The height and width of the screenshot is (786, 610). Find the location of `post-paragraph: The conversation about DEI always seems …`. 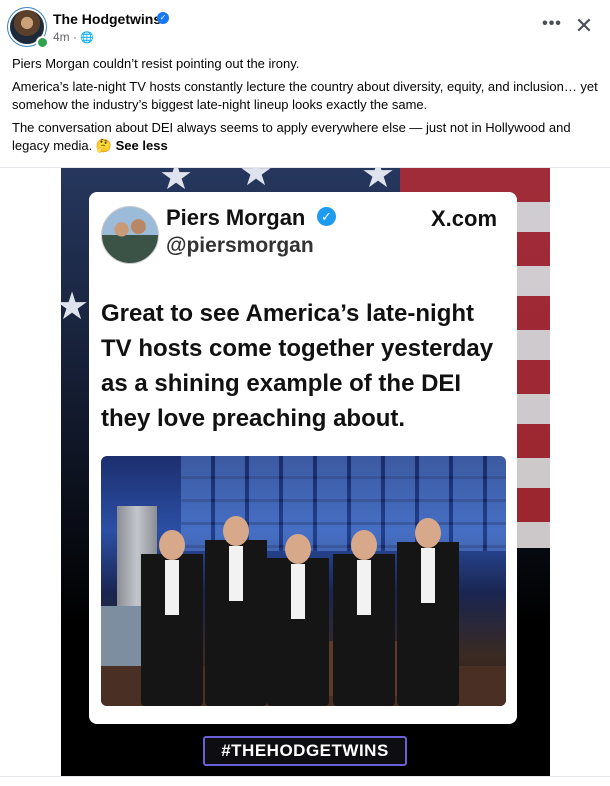

post-paragraph: The conversation about DEI always seems … is located at coordinates (307, 137).